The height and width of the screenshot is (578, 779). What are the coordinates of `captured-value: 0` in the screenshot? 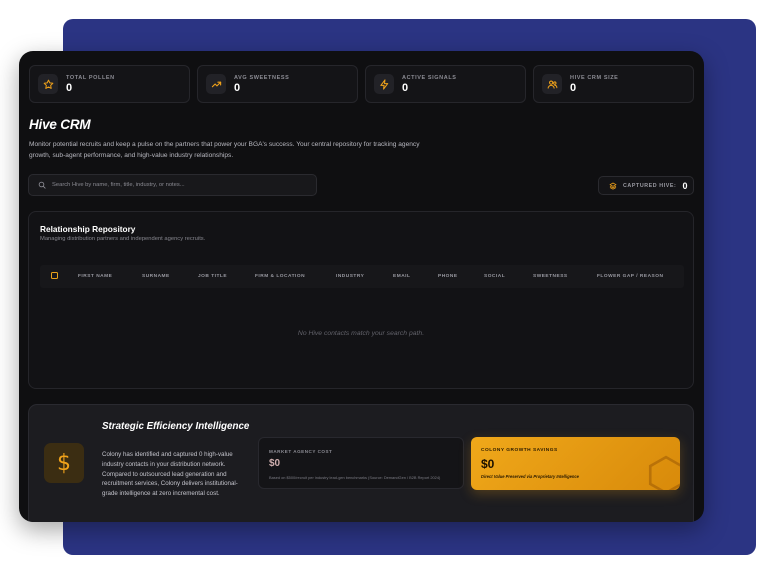 It's located at (685, 185).